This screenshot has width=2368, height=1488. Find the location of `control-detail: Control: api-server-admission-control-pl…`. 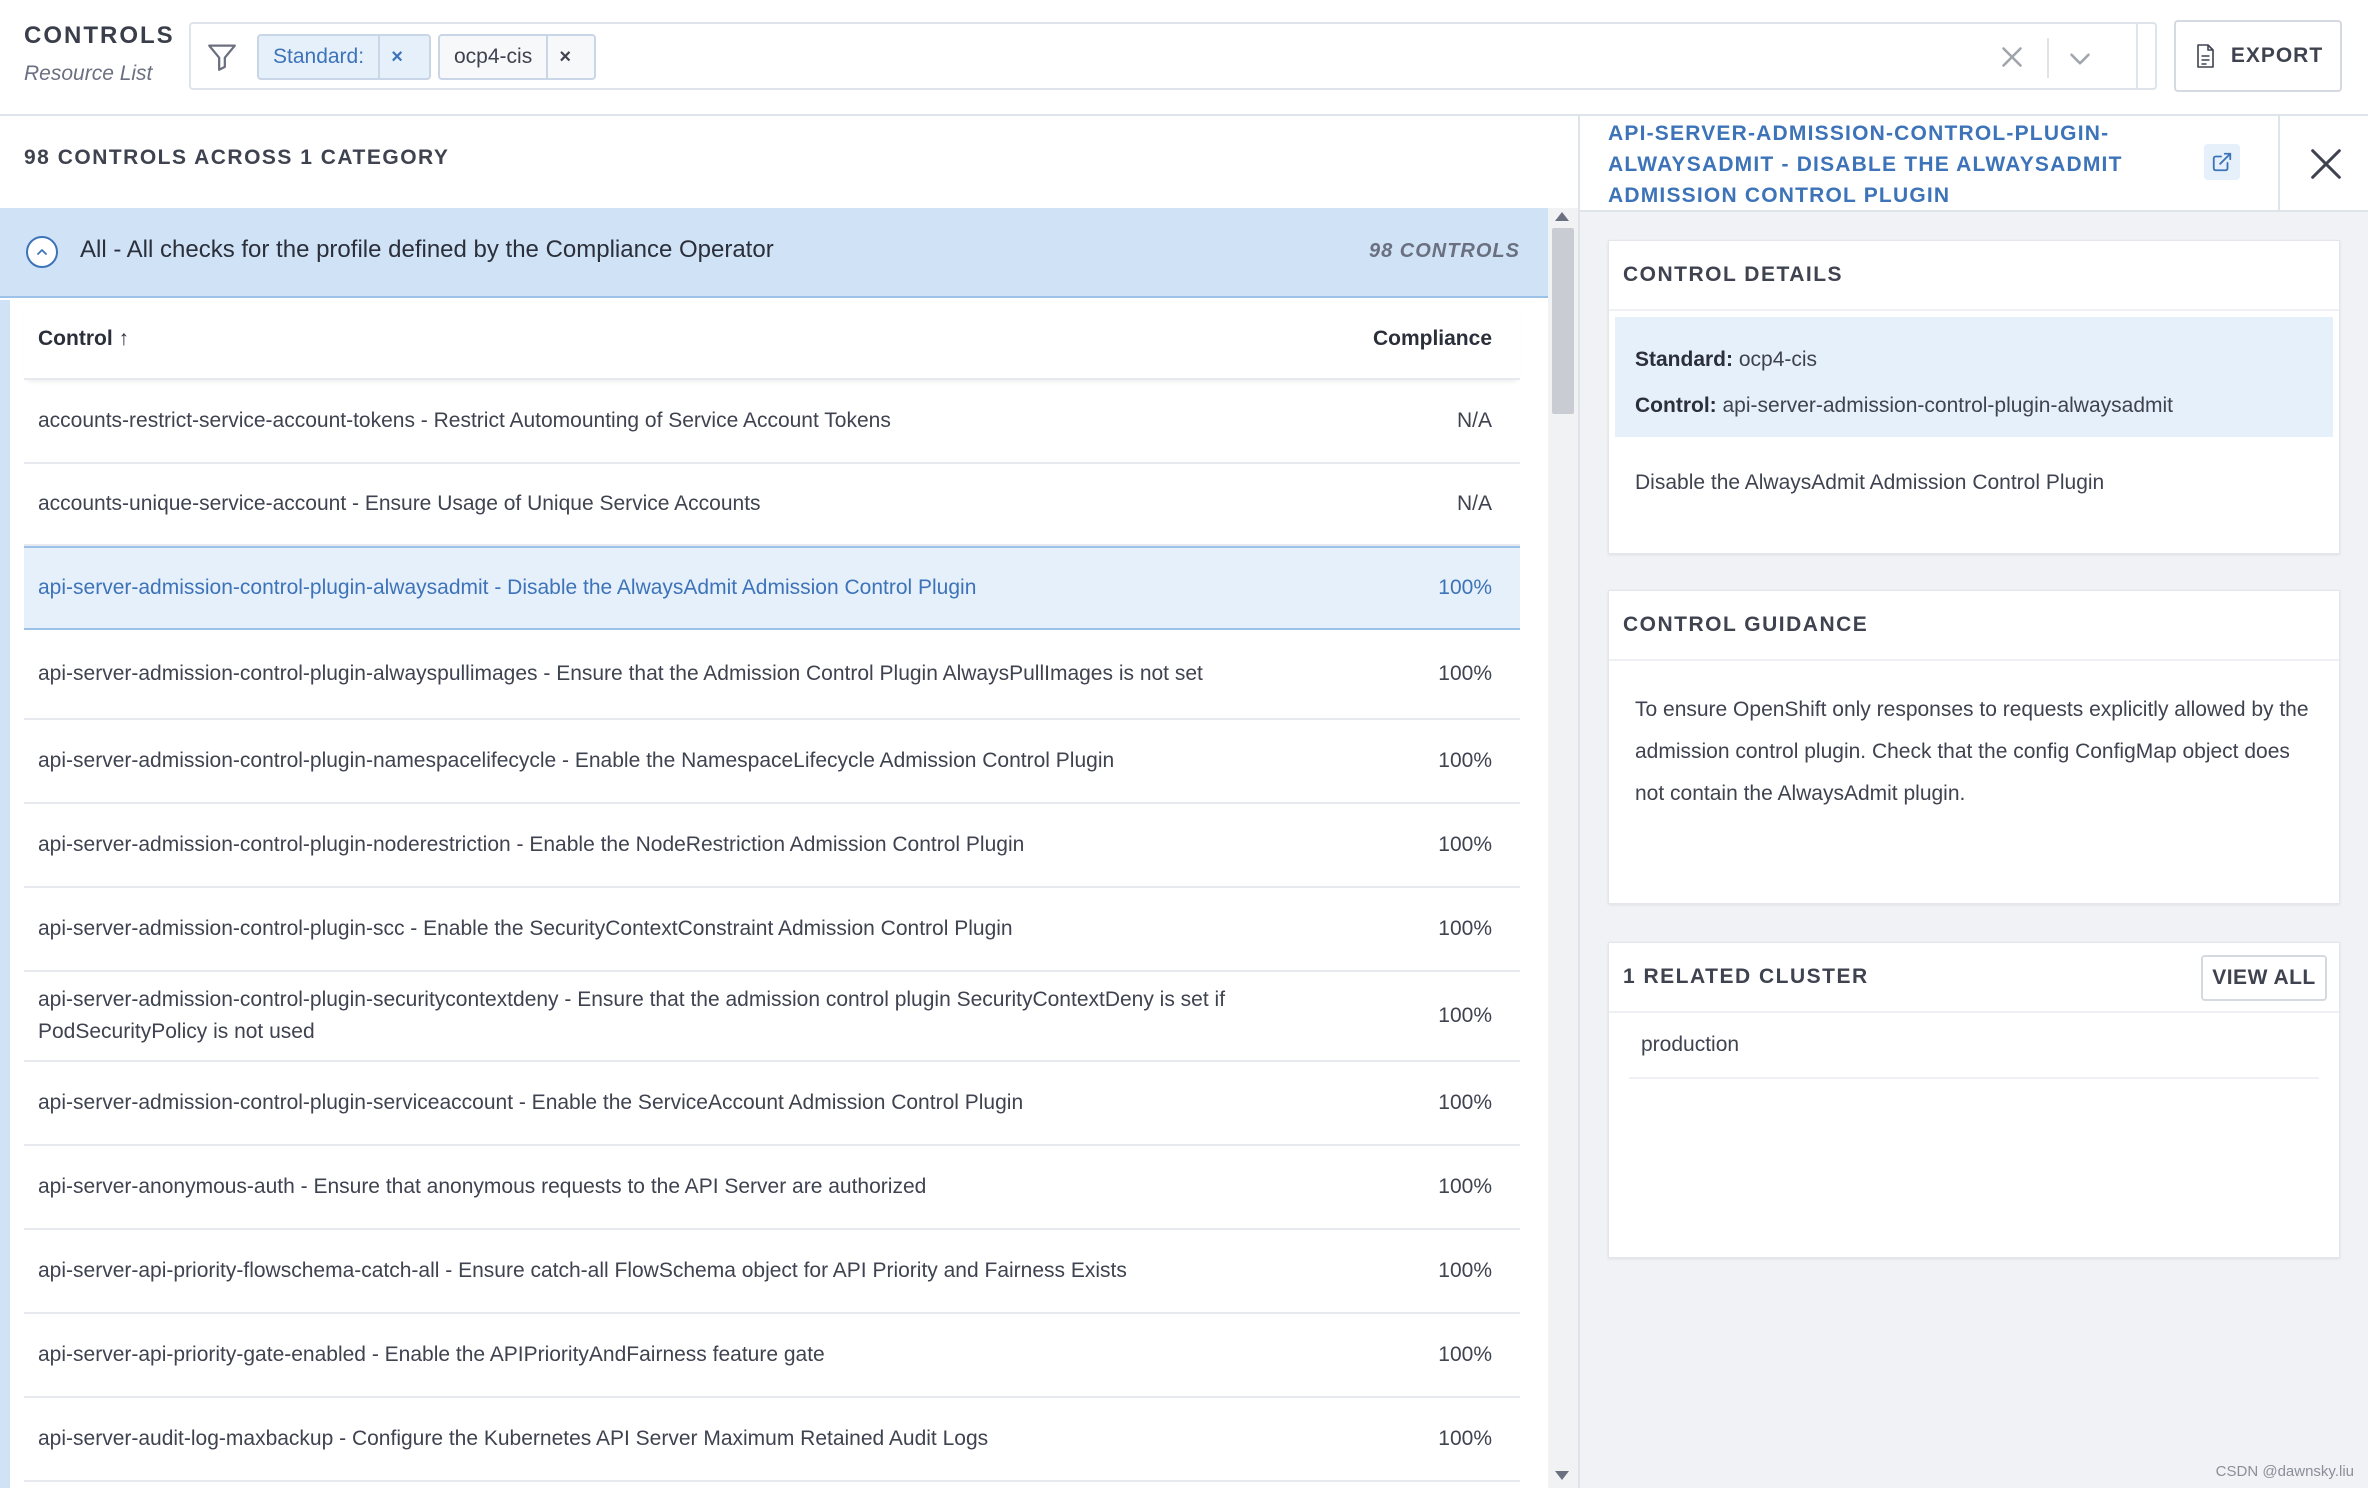

control-detail: Control: api-server-admission-control-pl… is located at coordinates (1984, 406).